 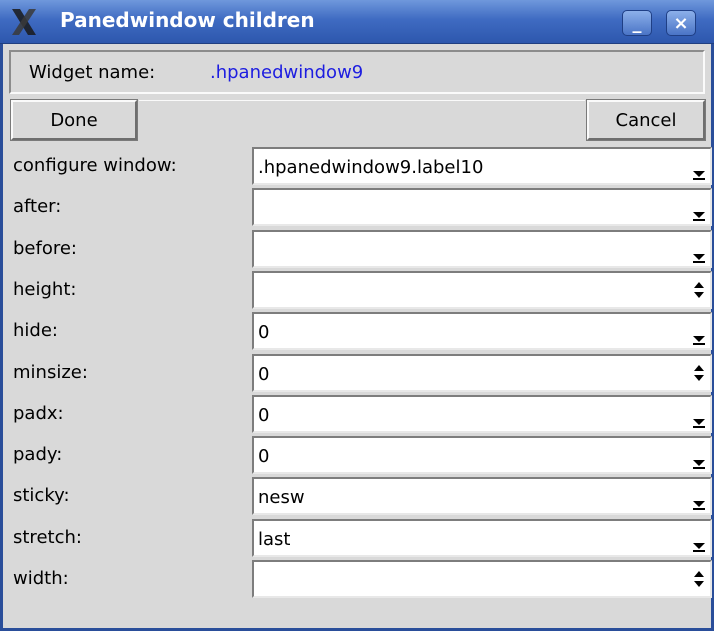 What do you see at coordinates (41, 495) in the screenshot?
I see `sticky-label: sticky:` at bounding box center [41, 495].